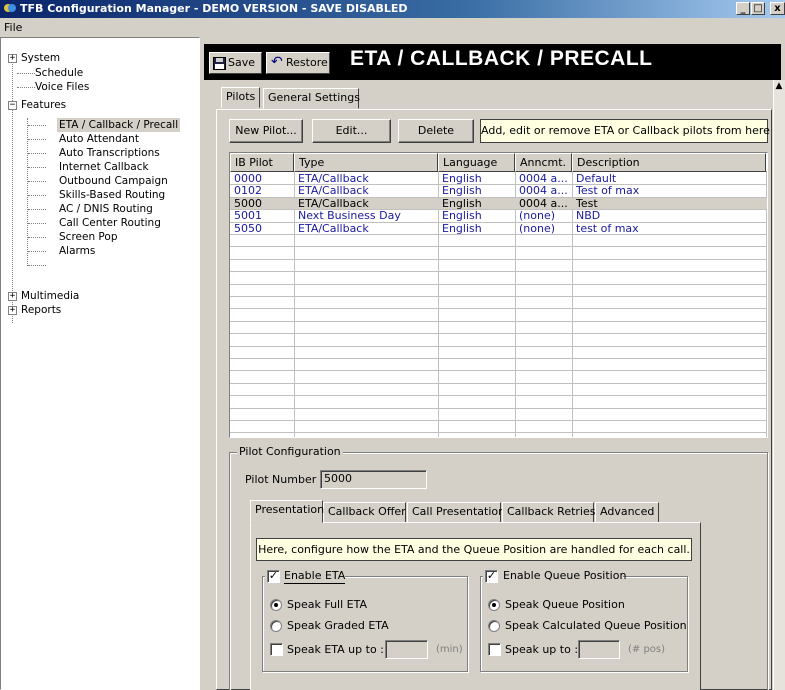 This screenshot has height=690, width=785. What do you see at coordinates (364, 512) in the screenshot?
I see `tab-callback-offer: Callback Offer` at bounding box center [364, 512].